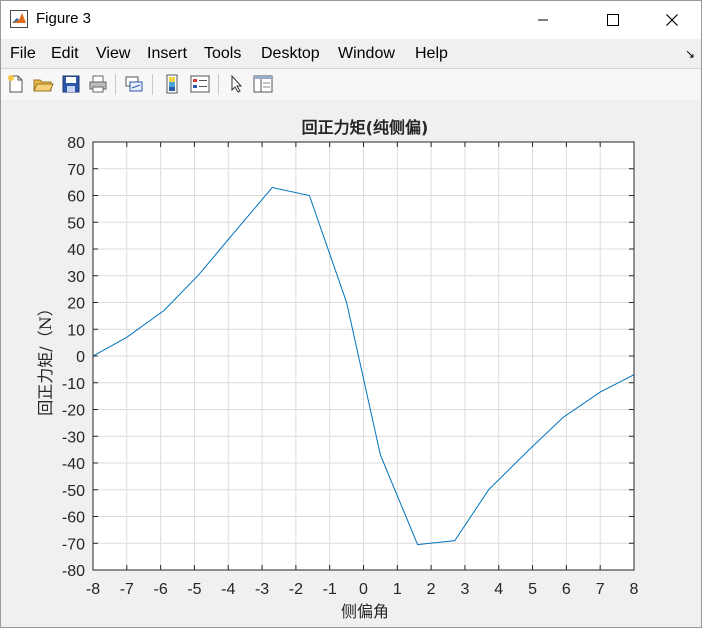 This screenshot has width=702, height=628. What do you see at coordinates (16, 84) in the screenshot?
I see `new-figure-icon` at bounding box center [16, 84].